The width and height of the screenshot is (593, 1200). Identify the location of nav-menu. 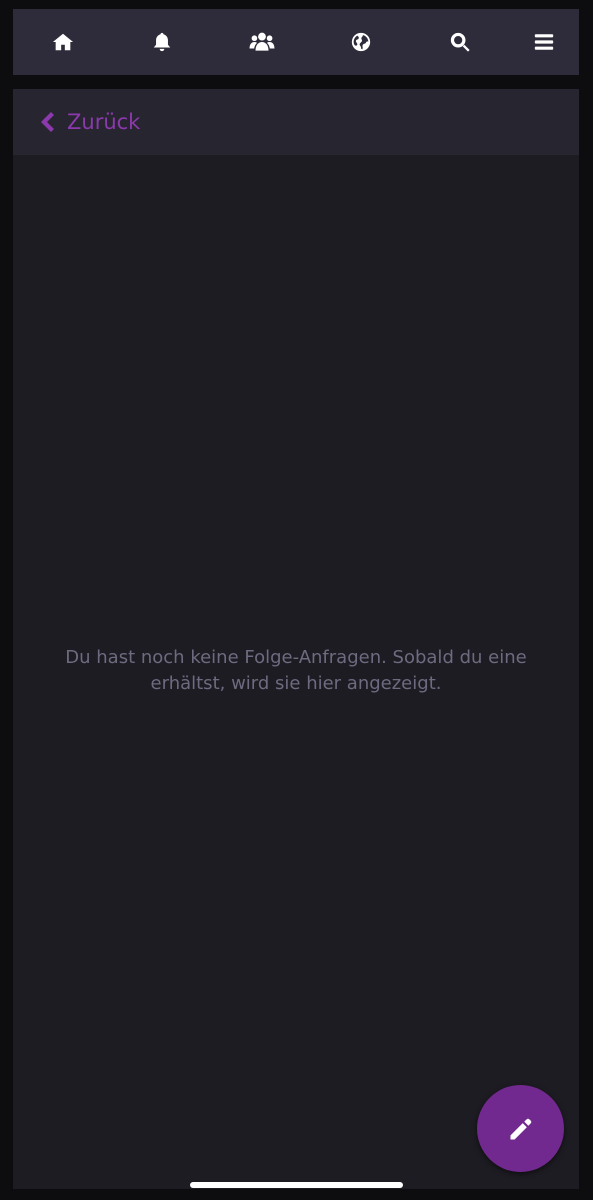
(544, 42).